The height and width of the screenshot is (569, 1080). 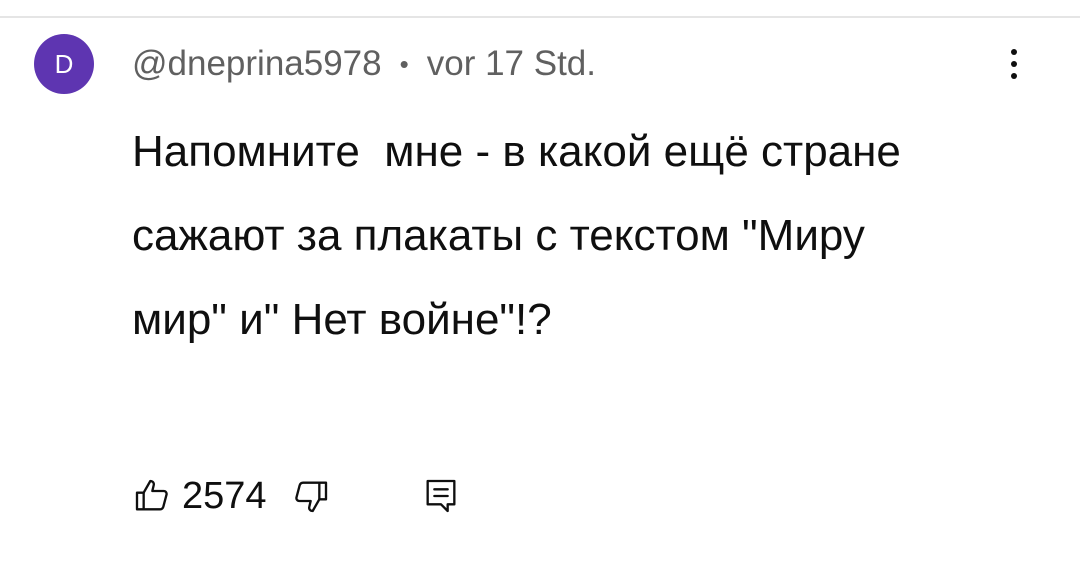 I want to click on like-button: 2574, so click(x=199, y=496).